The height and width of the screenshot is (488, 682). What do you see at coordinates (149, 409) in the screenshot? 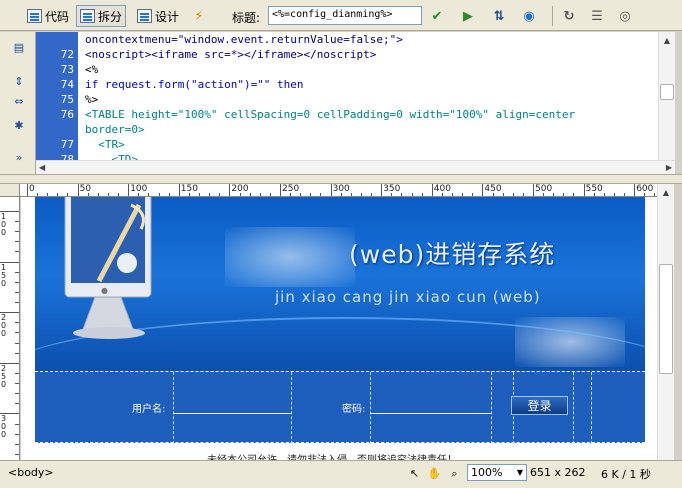
I see `username-label: 用户名:` at bounding box center [149, 409].